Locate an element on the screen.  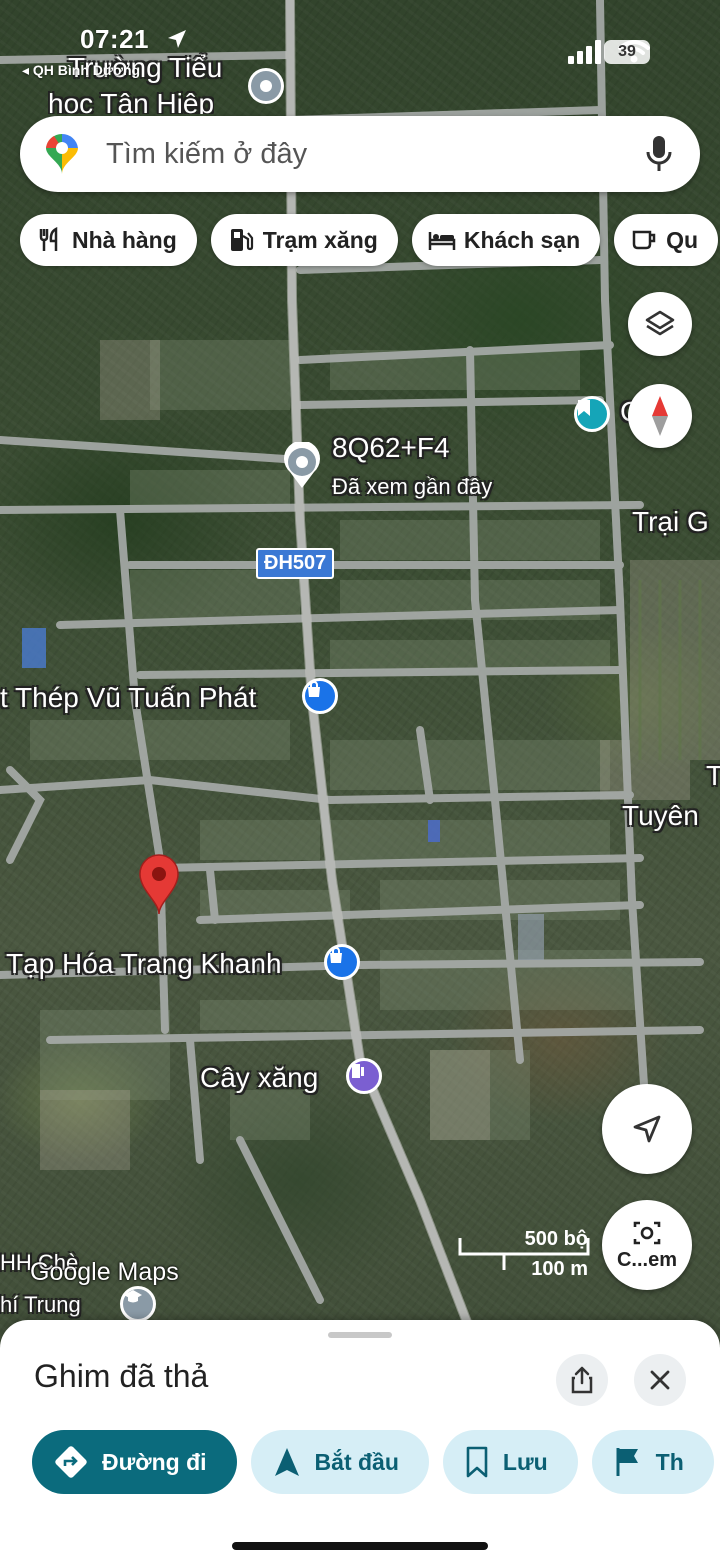
chip-coffee-label: Qu is located at coordinates (682, 239).